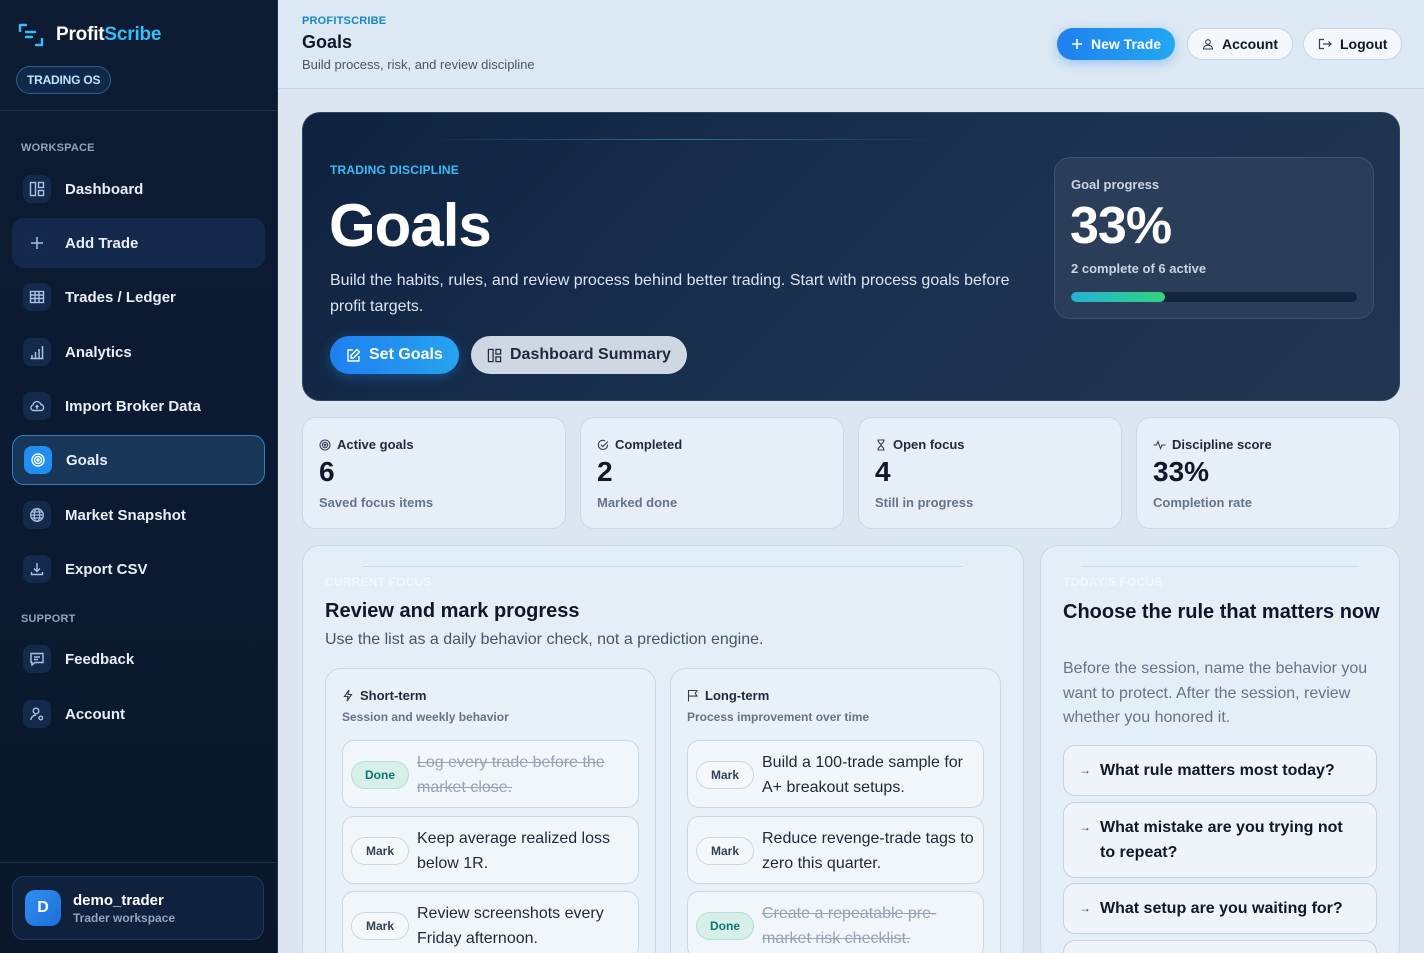  I want to click on arrow-right-icon: →, so click(1085, 770).